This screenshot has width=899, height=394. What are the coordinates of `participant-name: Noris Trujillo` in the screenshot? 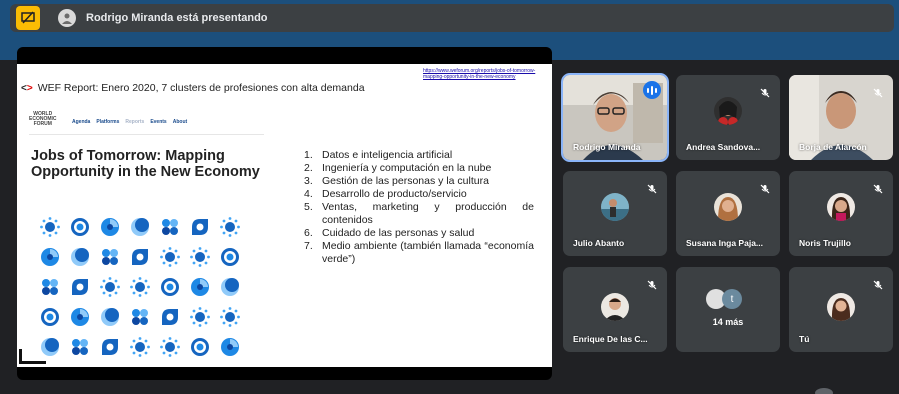 It's located at (825, 243).